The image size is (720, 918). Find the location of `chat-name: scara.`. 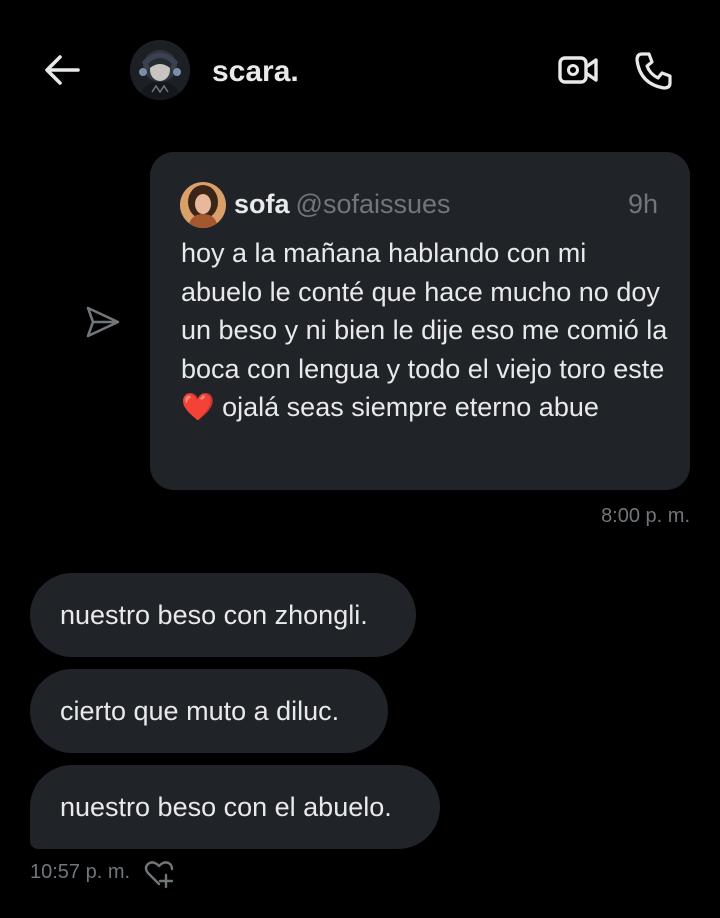

chat-name: scara. is located at coordinates (255, 72).